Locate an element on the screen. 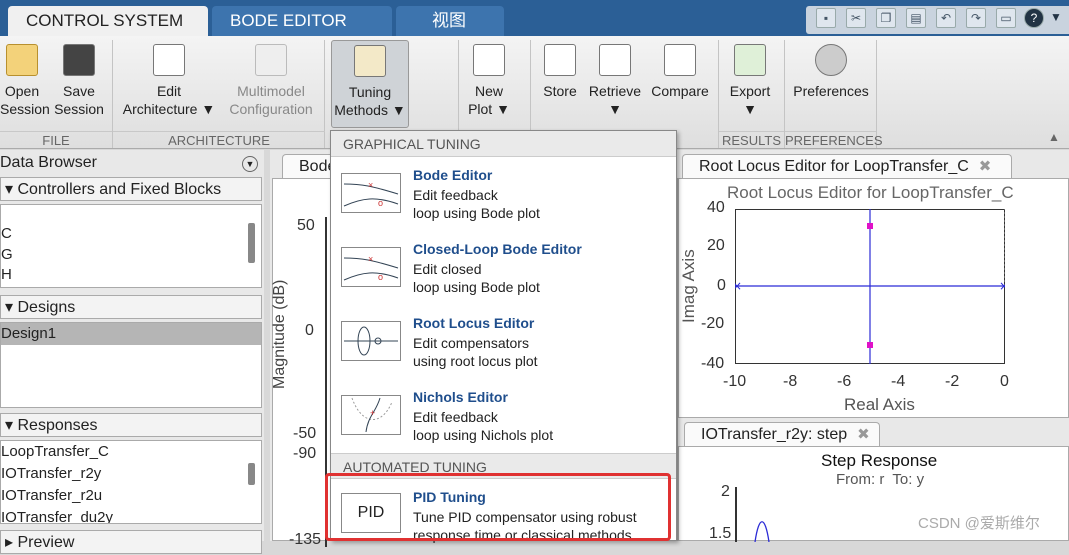 Image resolution: width=1069 pixels, height=555 pixels. list-item: IOTransfer_r2y is located at coordinates (131, 474).